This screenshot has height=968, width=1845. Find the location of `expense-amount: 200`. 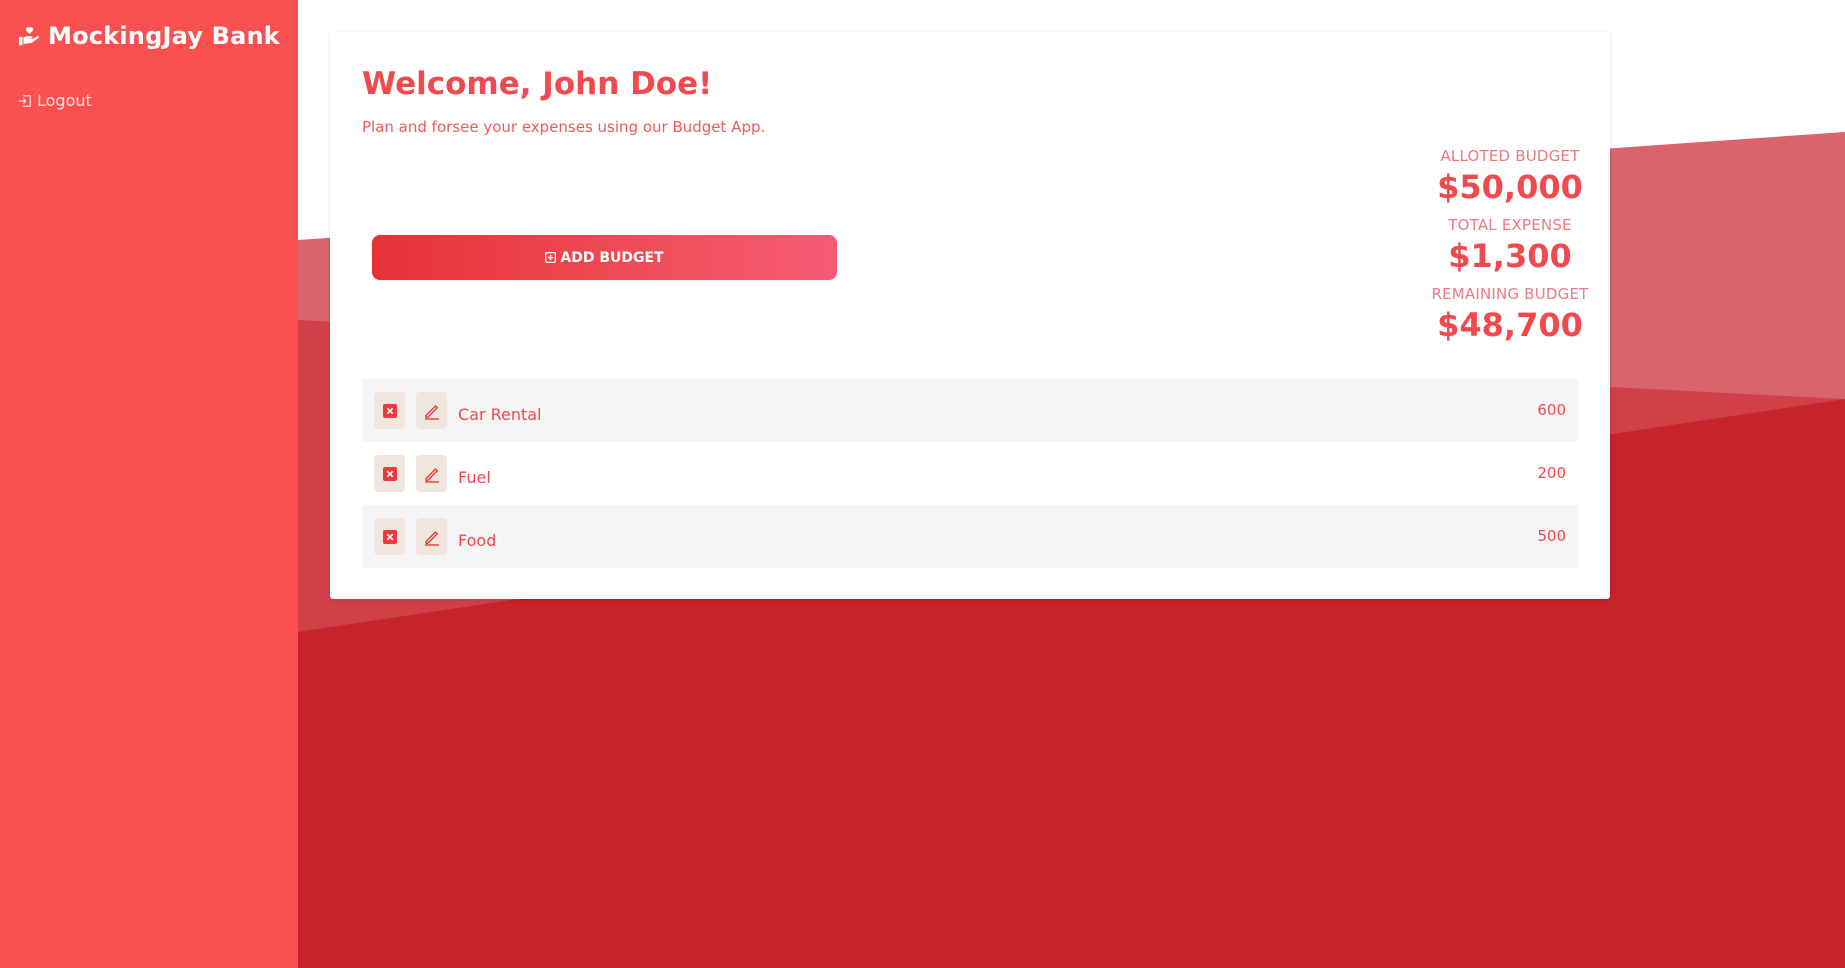

expense-amount: 200 is located at coordinates (1551, 473).